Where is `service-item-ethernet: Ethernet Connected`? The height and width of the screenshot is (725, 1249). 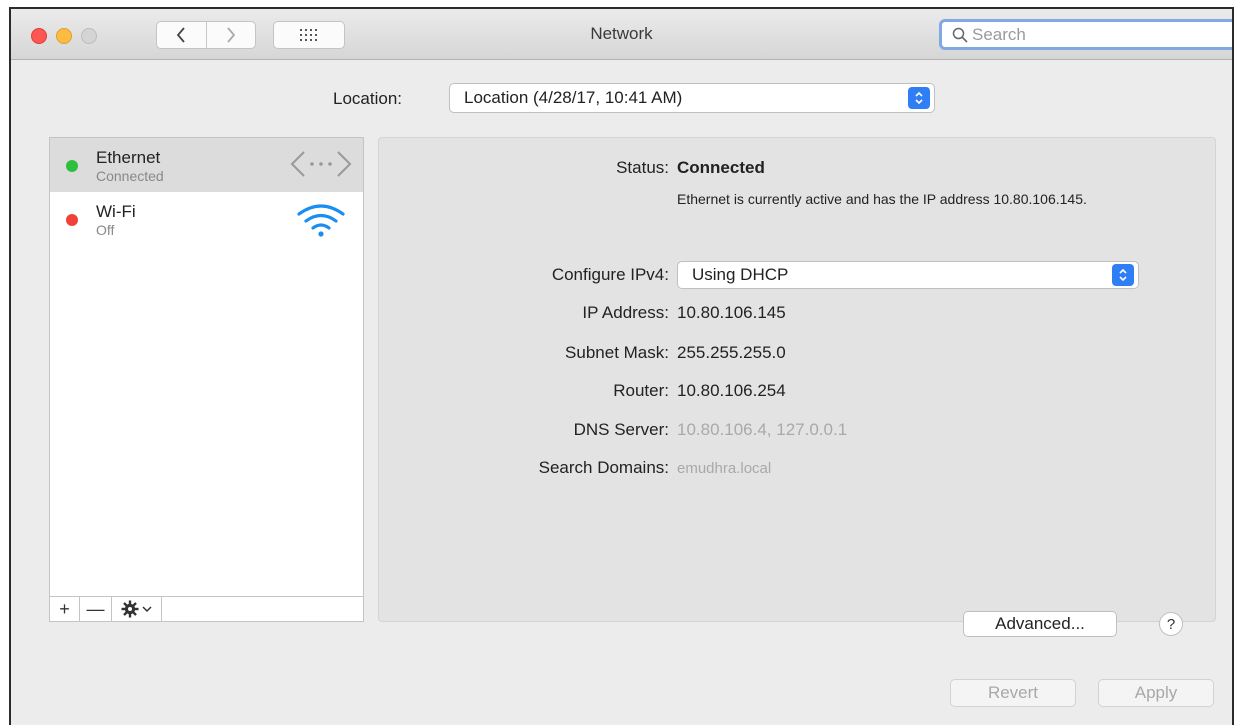 service-item-ethernet: Ethernet Connected is located at coordinates (206, 165).